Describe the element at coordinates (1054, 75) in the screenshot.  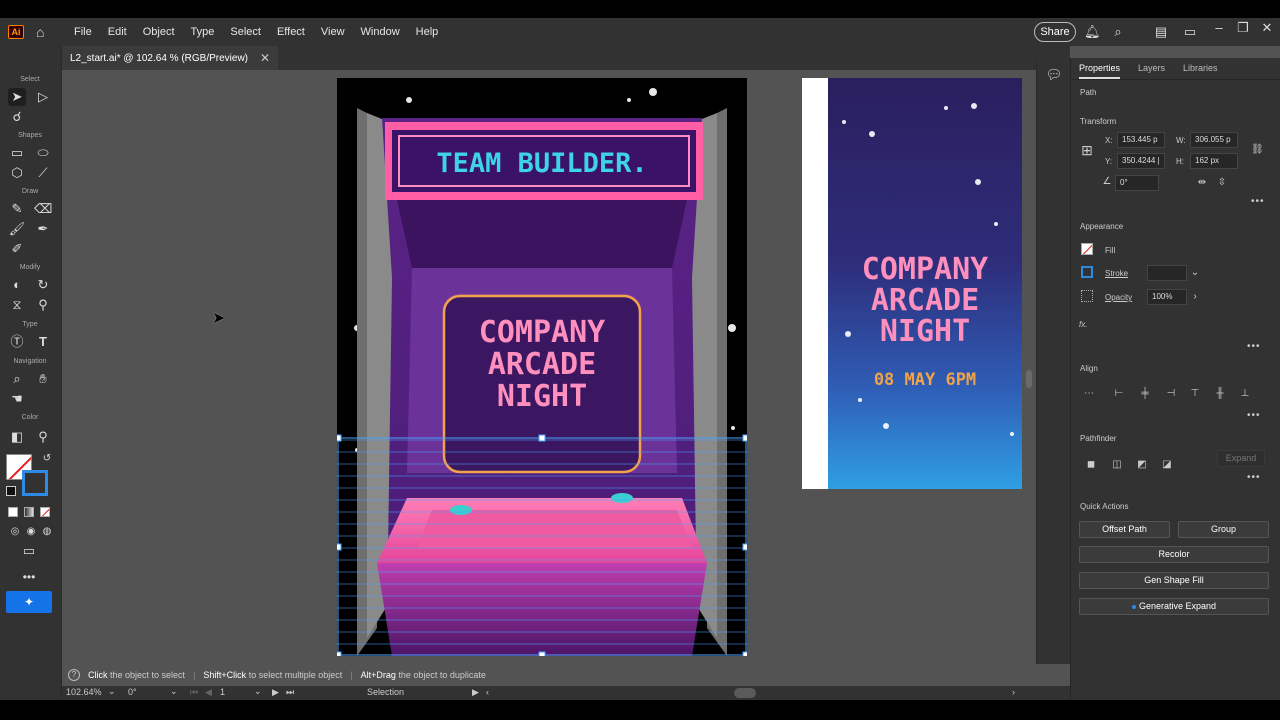
I see `comments-icon: 💬︎` at that location.